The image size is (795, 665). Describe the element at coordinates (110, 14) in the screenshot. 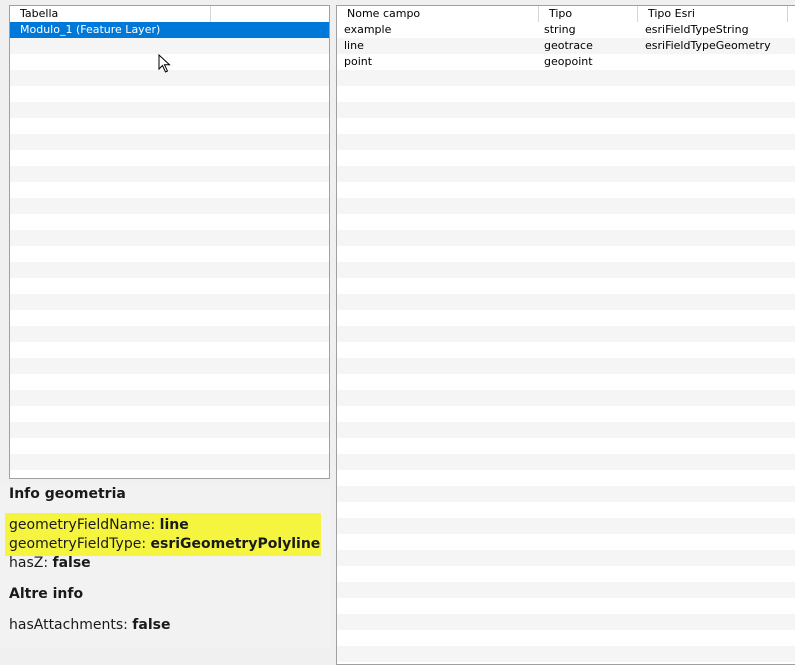

I see `column-header-tabella: Tabella` at that location.